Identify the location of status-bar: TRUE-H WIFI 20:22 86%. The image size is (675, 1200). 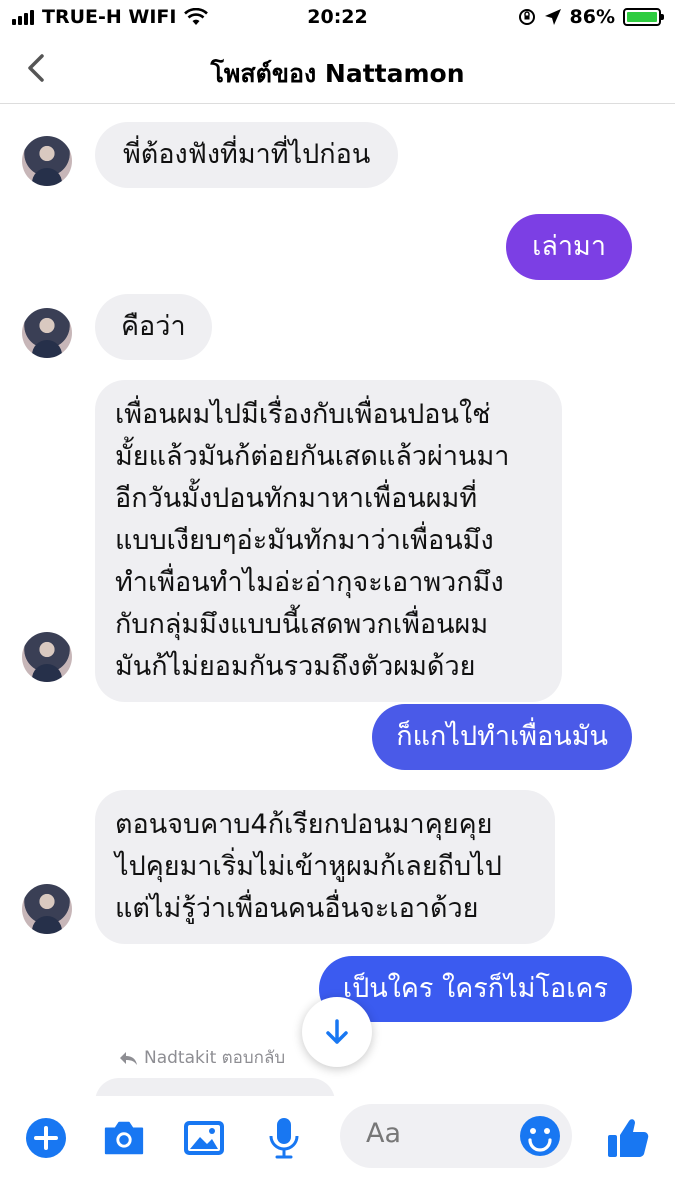
(337, 18).